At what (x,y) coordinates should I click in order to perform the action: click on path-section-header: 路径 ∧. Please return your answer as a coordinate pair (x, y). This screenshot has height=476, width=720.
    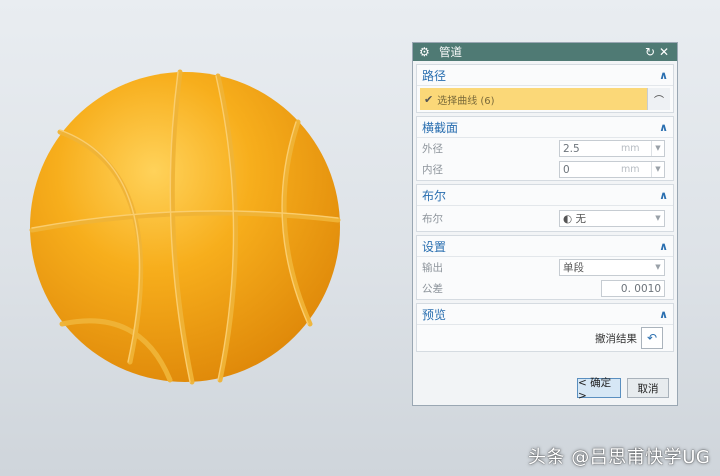
    Looking at the image, I should click on (545, 75).